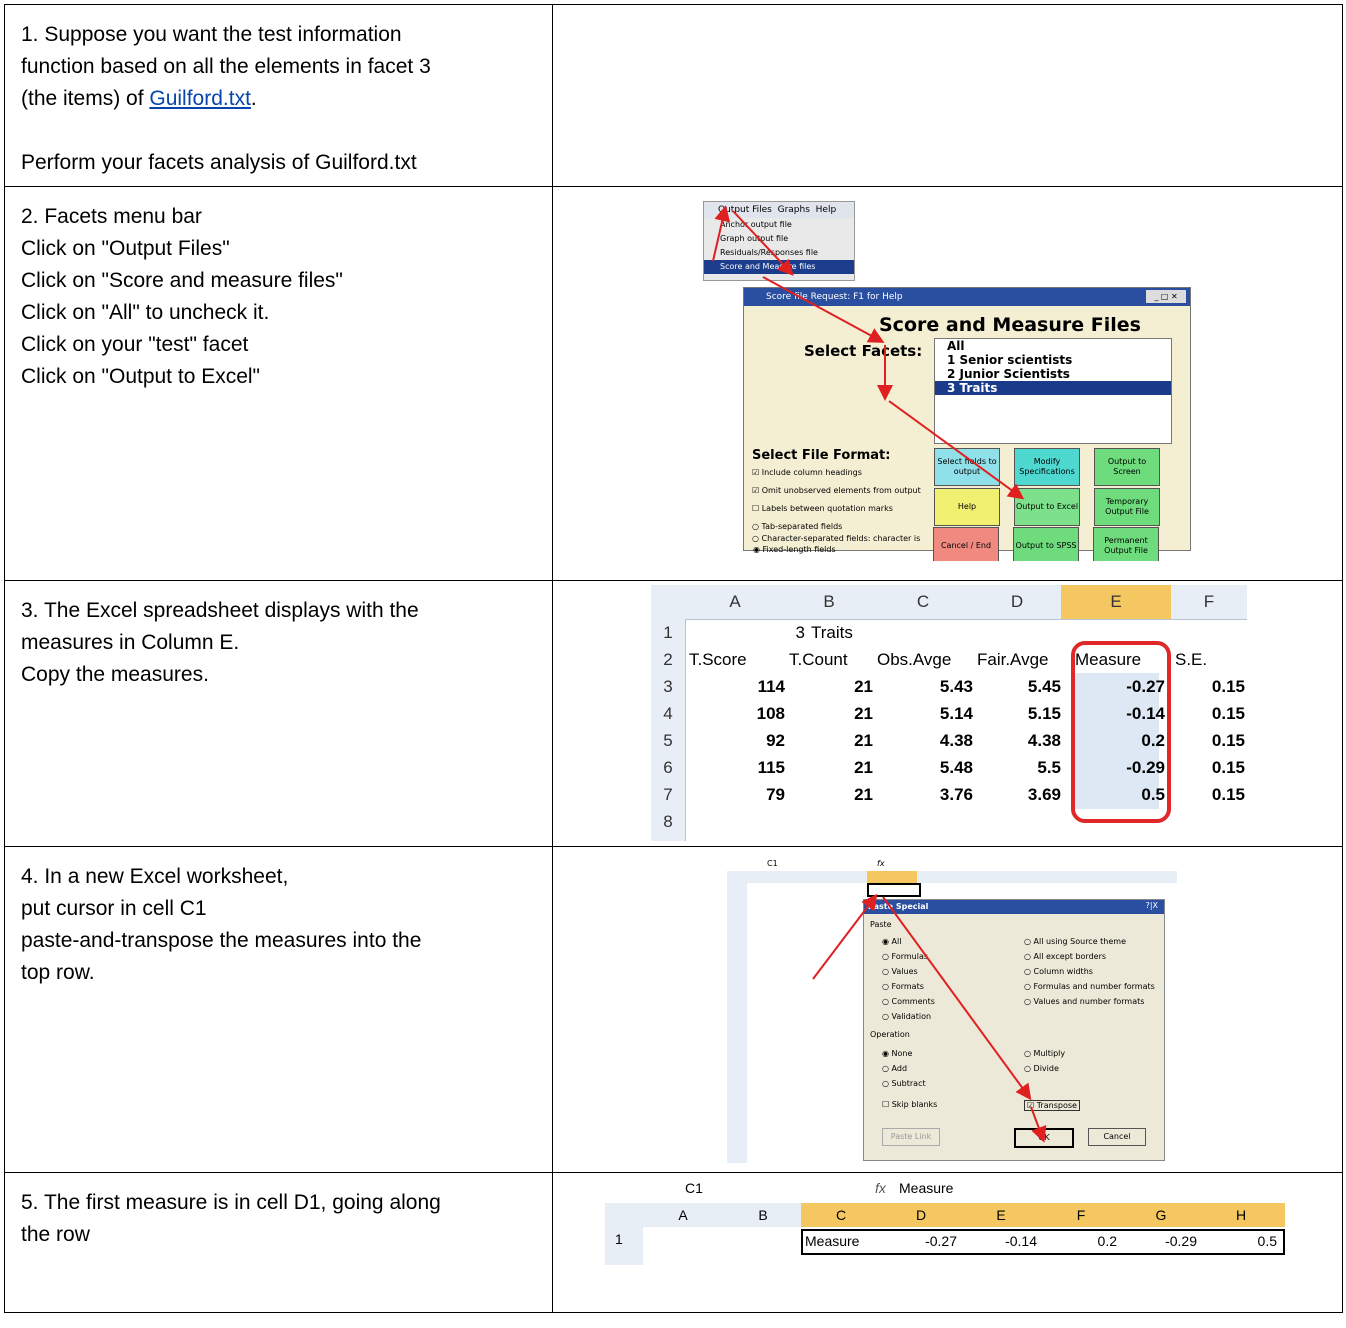 The height and width of the screenshot is (1328, 1346). I want to click on result-col-header: H, so click(1241, 1215).